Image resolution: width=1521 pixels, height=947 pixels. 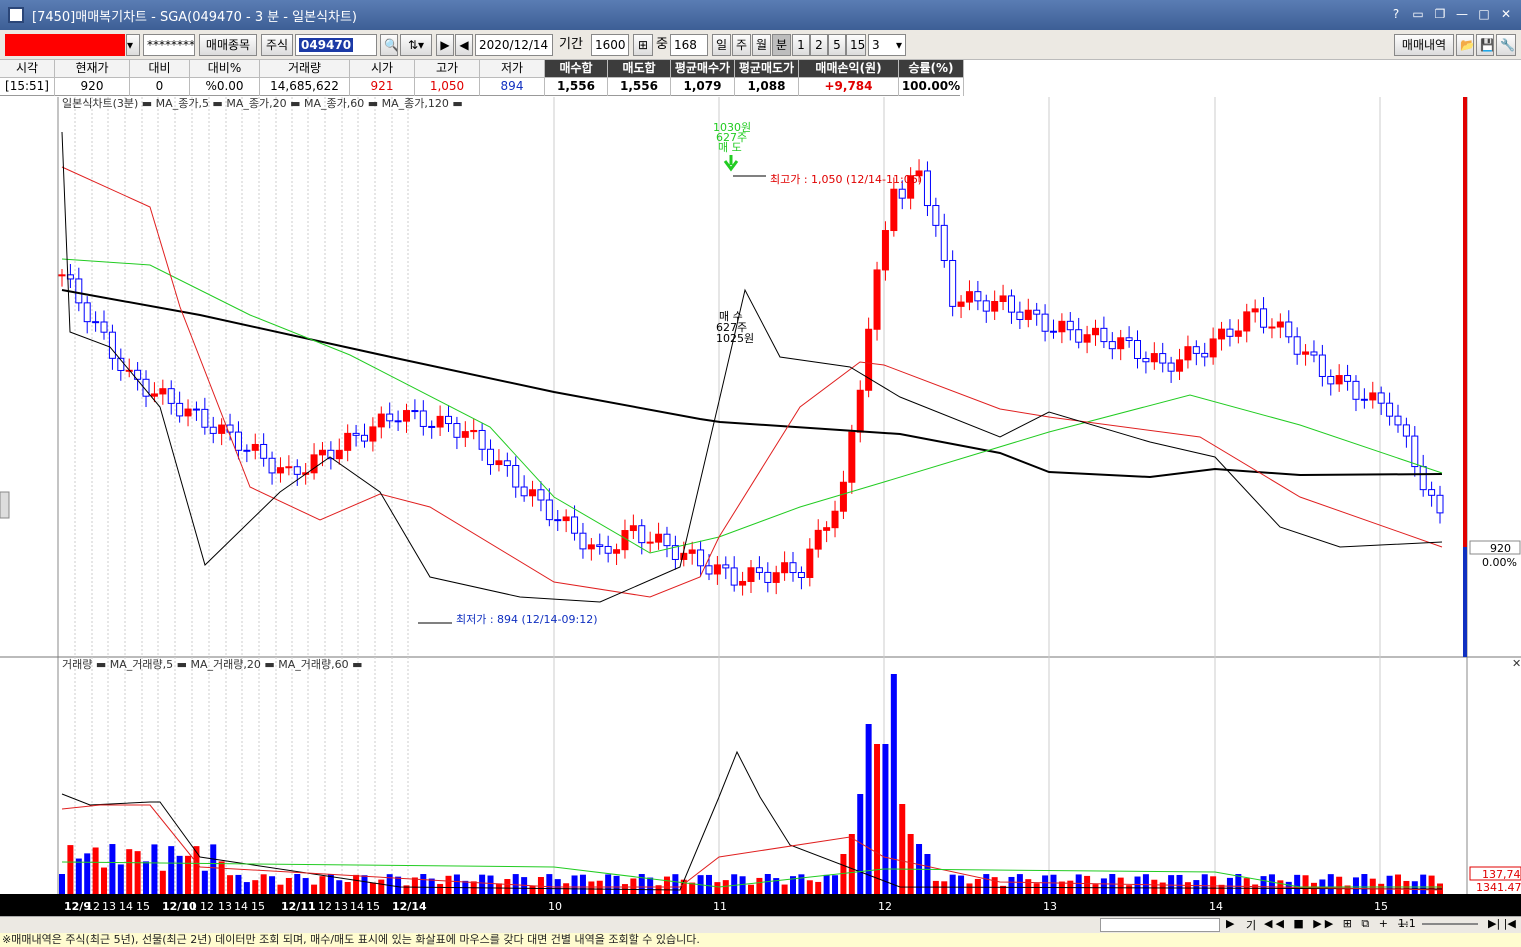 What do you see at coordinates (1502, 923) in the screenshot?
I see `nav-end-icons: ▶| |◀` at bounding box center [1502, 923].